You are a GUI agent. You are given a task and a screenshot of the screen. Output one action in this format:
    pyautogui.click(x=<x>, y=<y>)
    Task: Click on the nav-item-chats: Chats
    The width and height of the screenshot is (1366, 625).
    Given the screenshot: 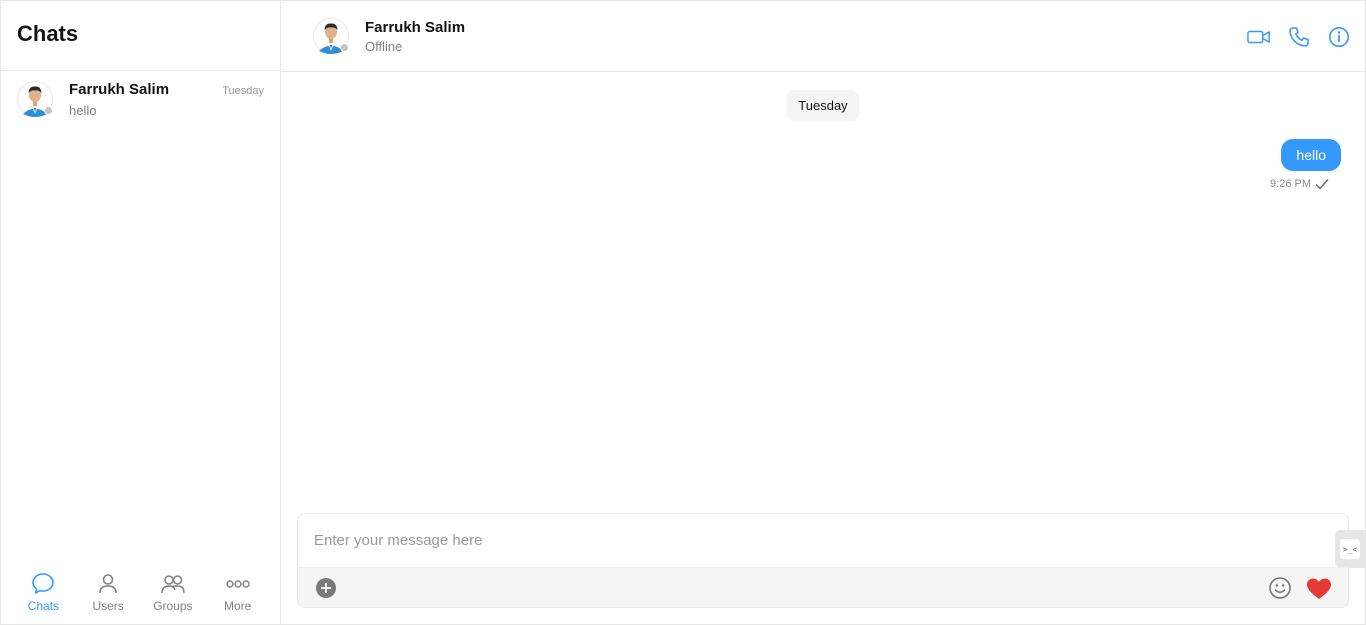 What is the action you would take?
    pyautogui.click(x=43, y=592)
    